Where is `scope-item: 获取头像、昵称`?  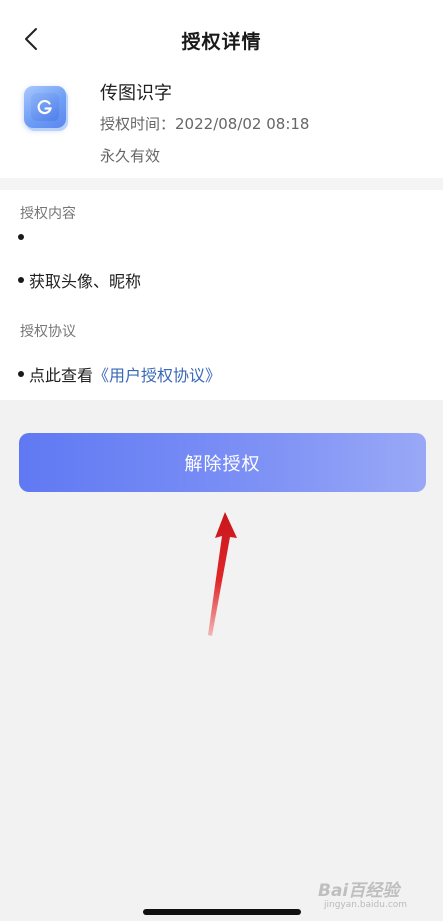 scope-item: 获取头像、昵称 is located at coordinates (79, 280).